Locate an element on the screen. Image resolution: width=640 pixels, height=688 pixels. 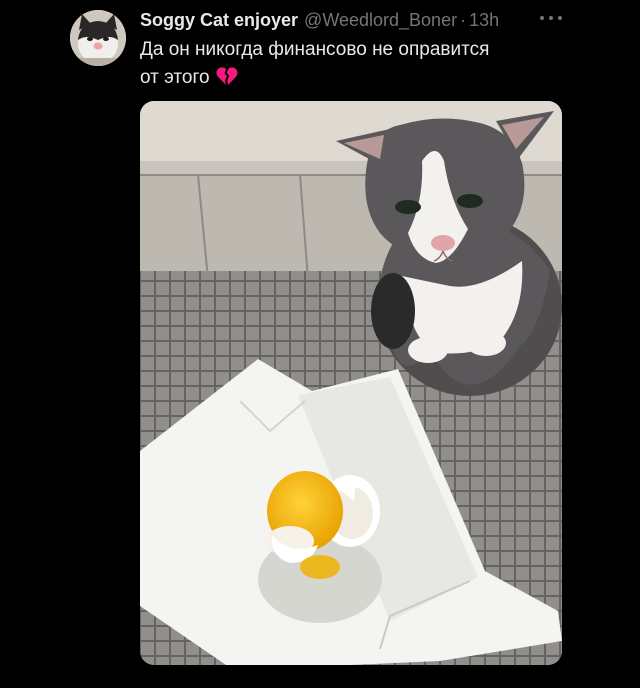
timestamp: 13h is located at coordinates (484, 20).